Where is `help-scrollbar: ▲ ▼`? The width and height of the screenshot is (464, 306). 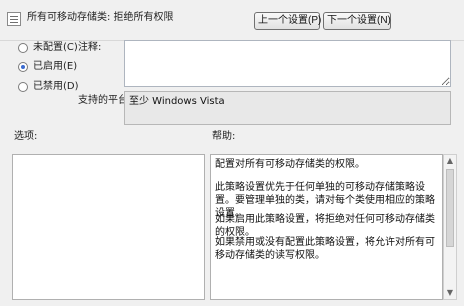 help-scrollbar: ▲ ▼ is located at coordinates (450, 227).